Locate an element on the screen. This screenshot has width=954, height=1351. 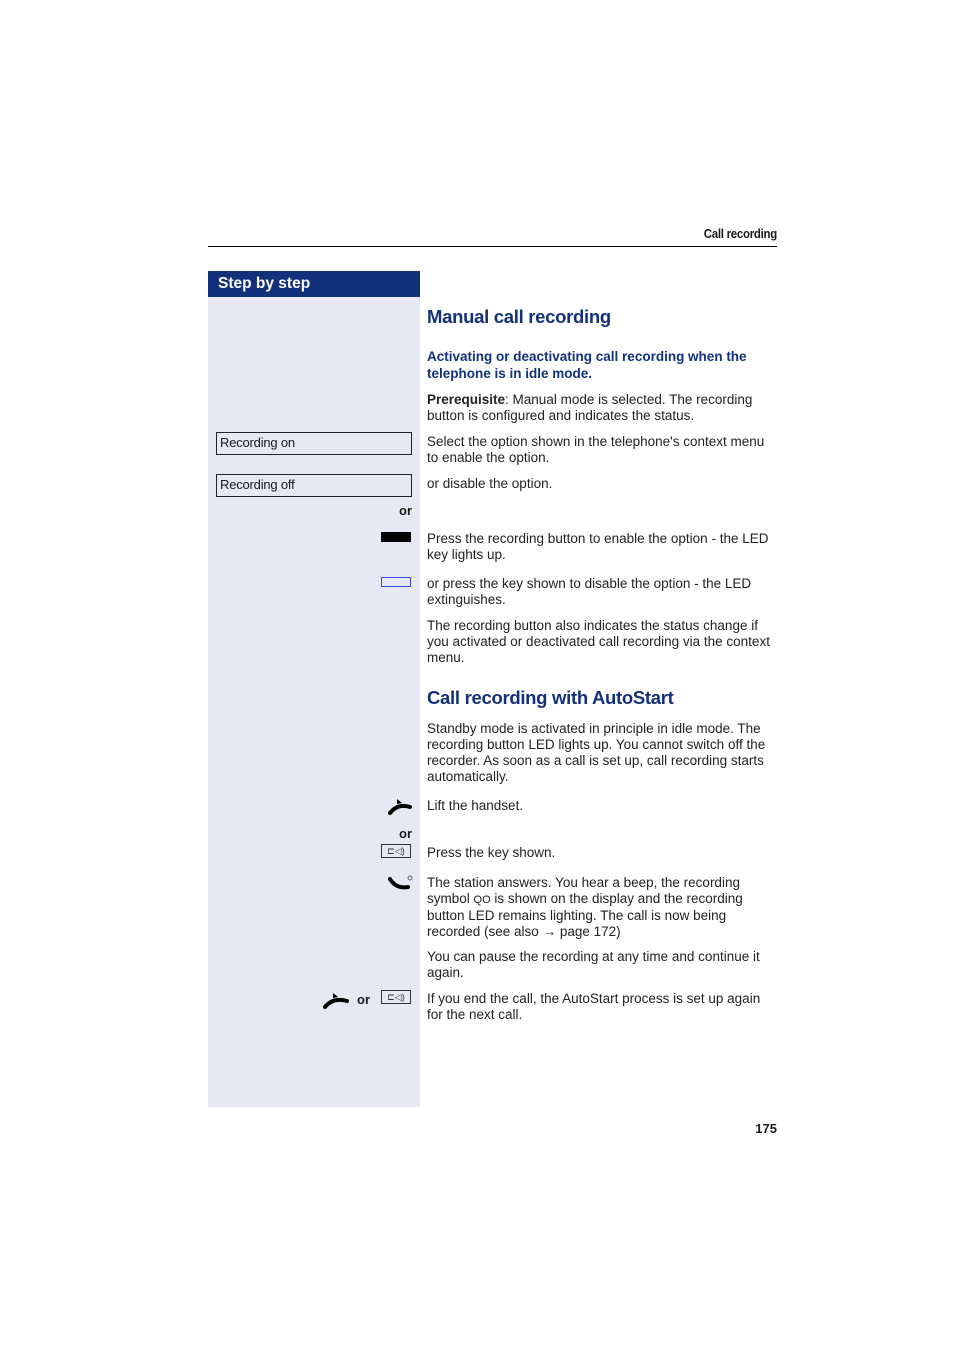
arrow-icon: → is located at coordinates (549, 931).